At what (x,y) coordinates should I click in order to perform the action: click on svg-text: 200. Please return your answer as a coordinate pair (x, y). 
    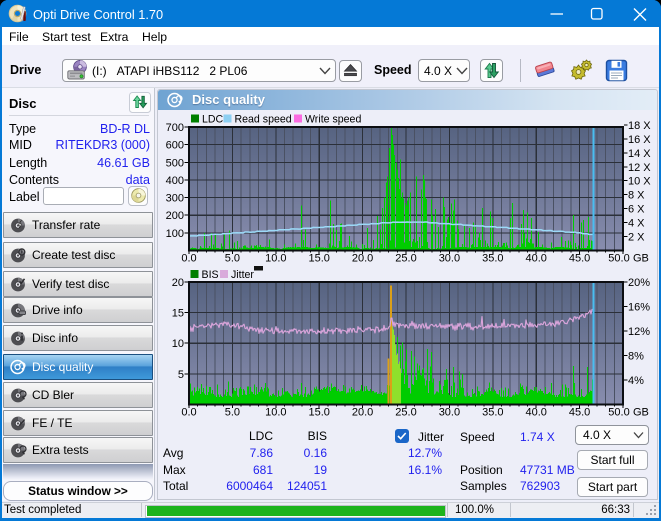
    Looking at the image, I should click on (175, 216).